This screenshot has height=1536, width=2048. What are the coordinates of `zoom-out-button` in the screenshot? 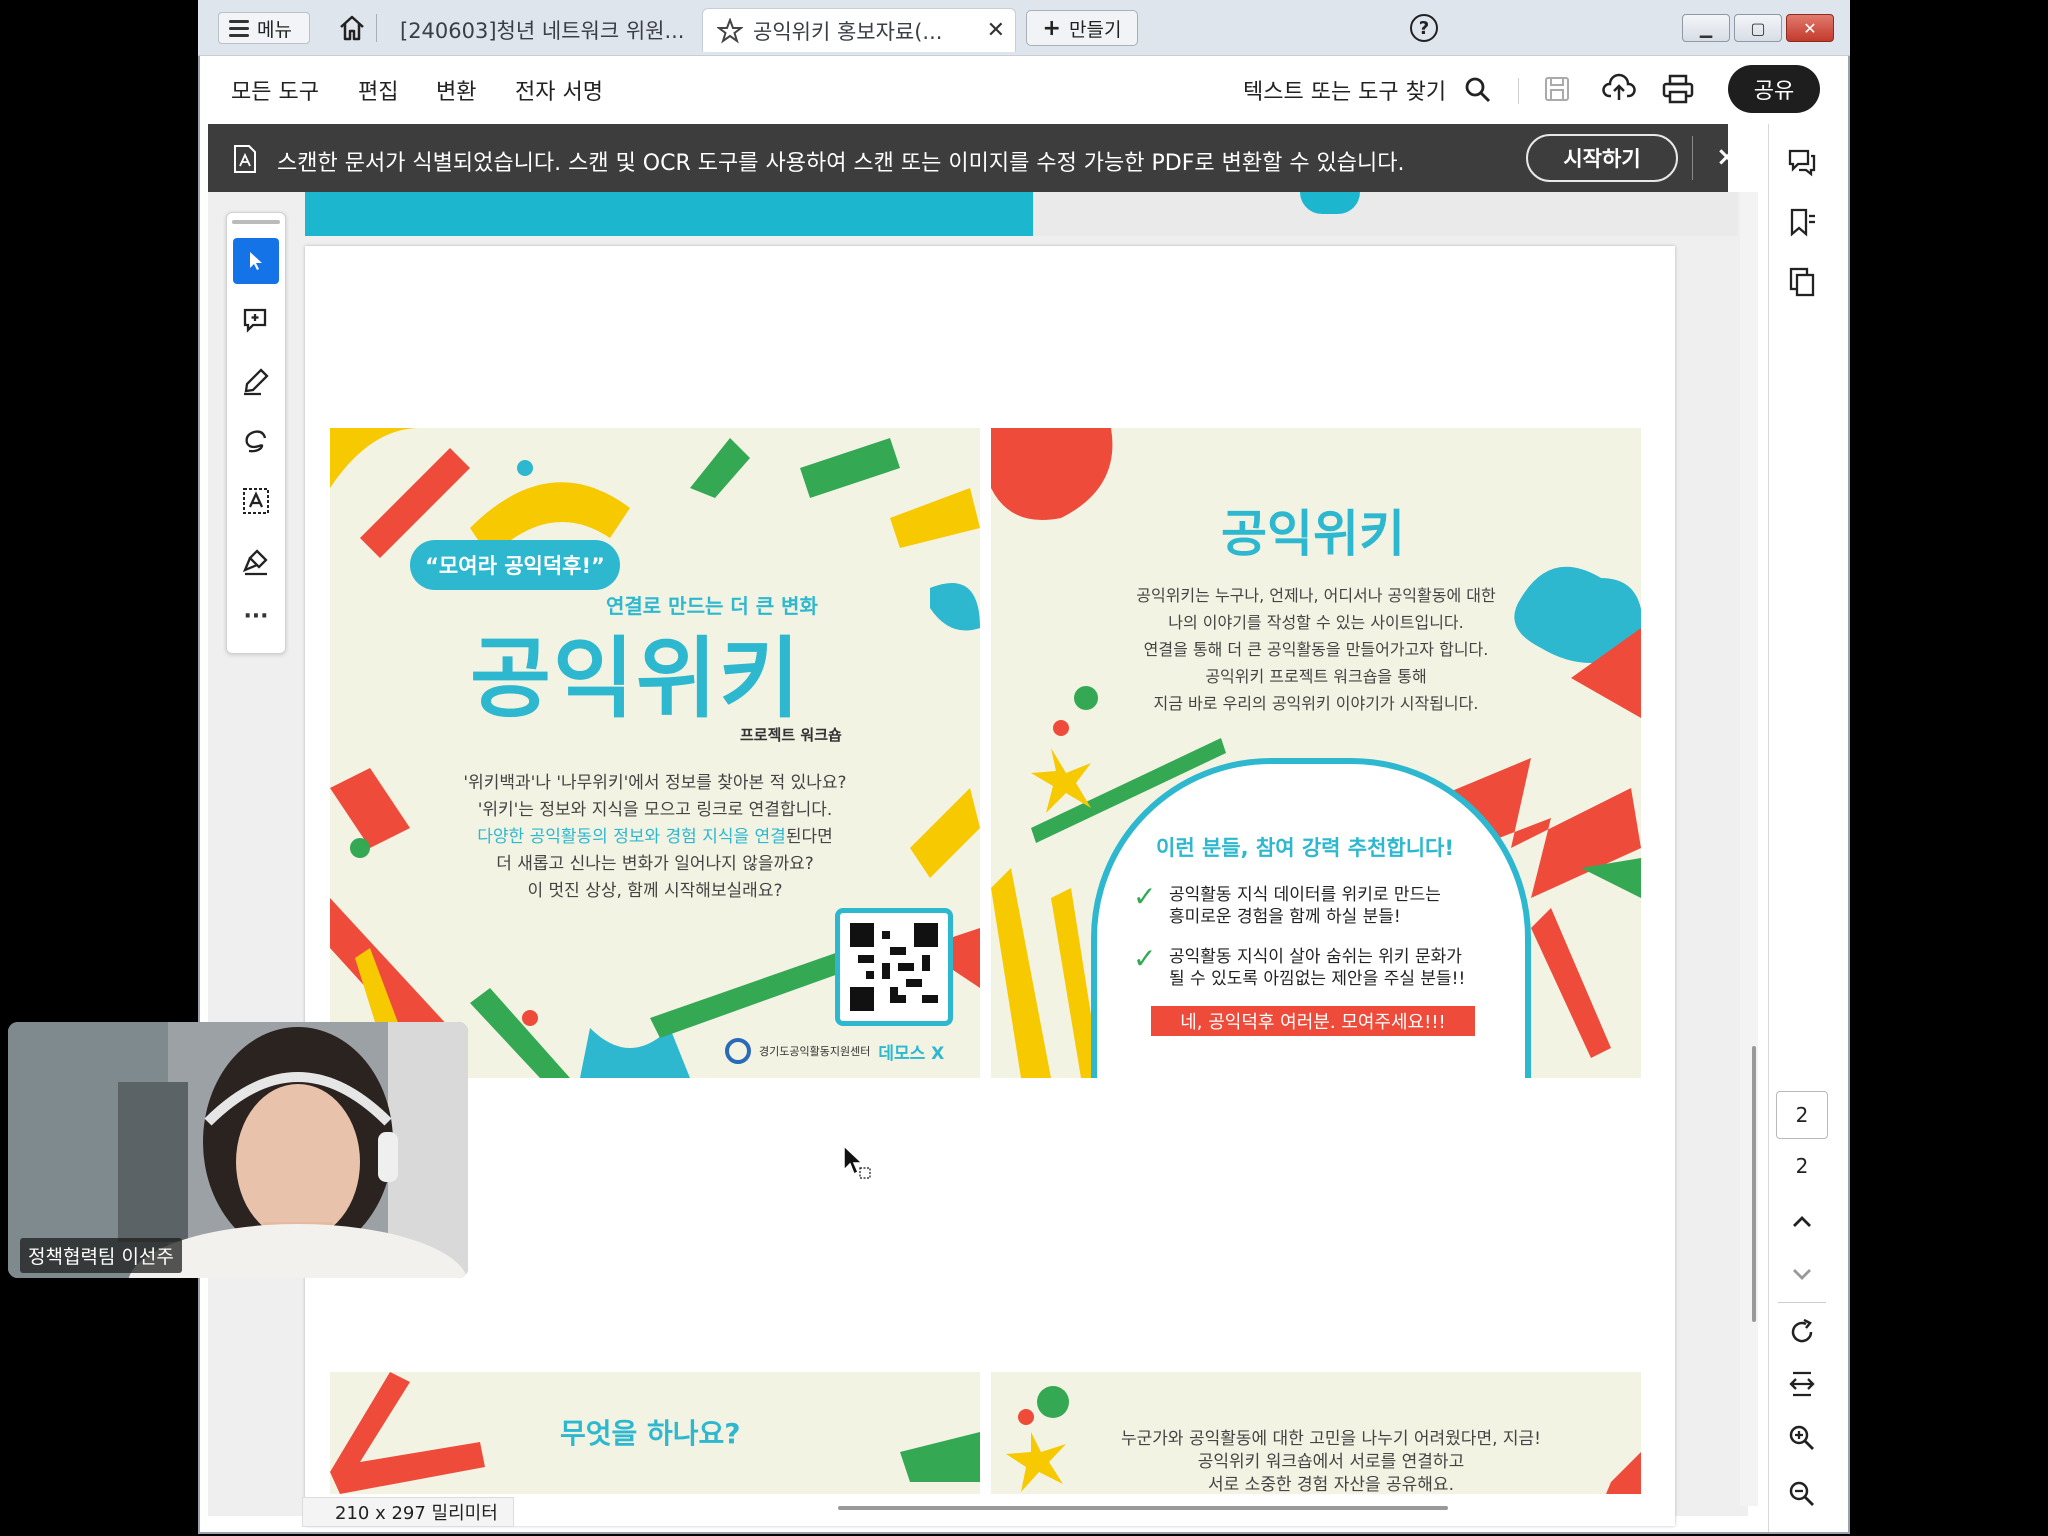 It's located at (1802, 1494).